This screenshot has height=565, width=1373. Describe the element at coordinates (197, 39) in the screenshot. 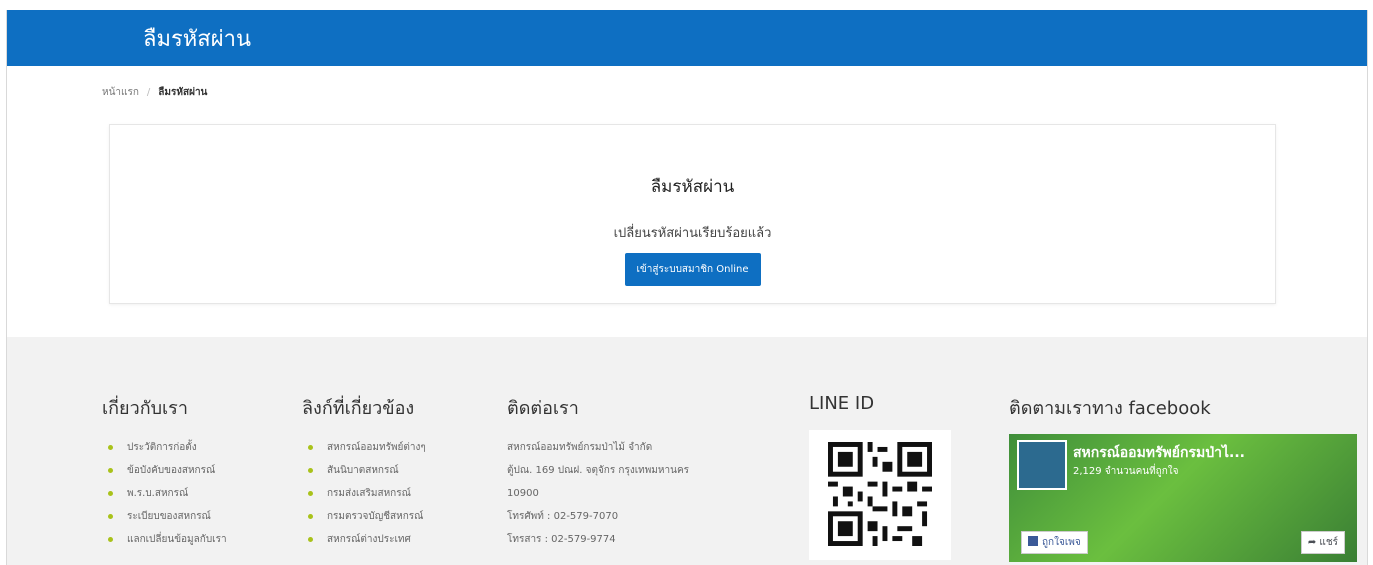

I see `page-title: ลืมรหัสผ่าน` at that location.